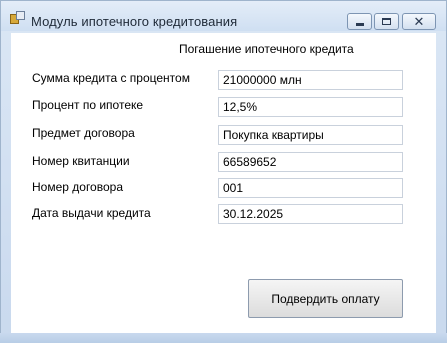 The image size is (447, 343). I want to click on label-contract-number: Номер договора, so click(77, 187).